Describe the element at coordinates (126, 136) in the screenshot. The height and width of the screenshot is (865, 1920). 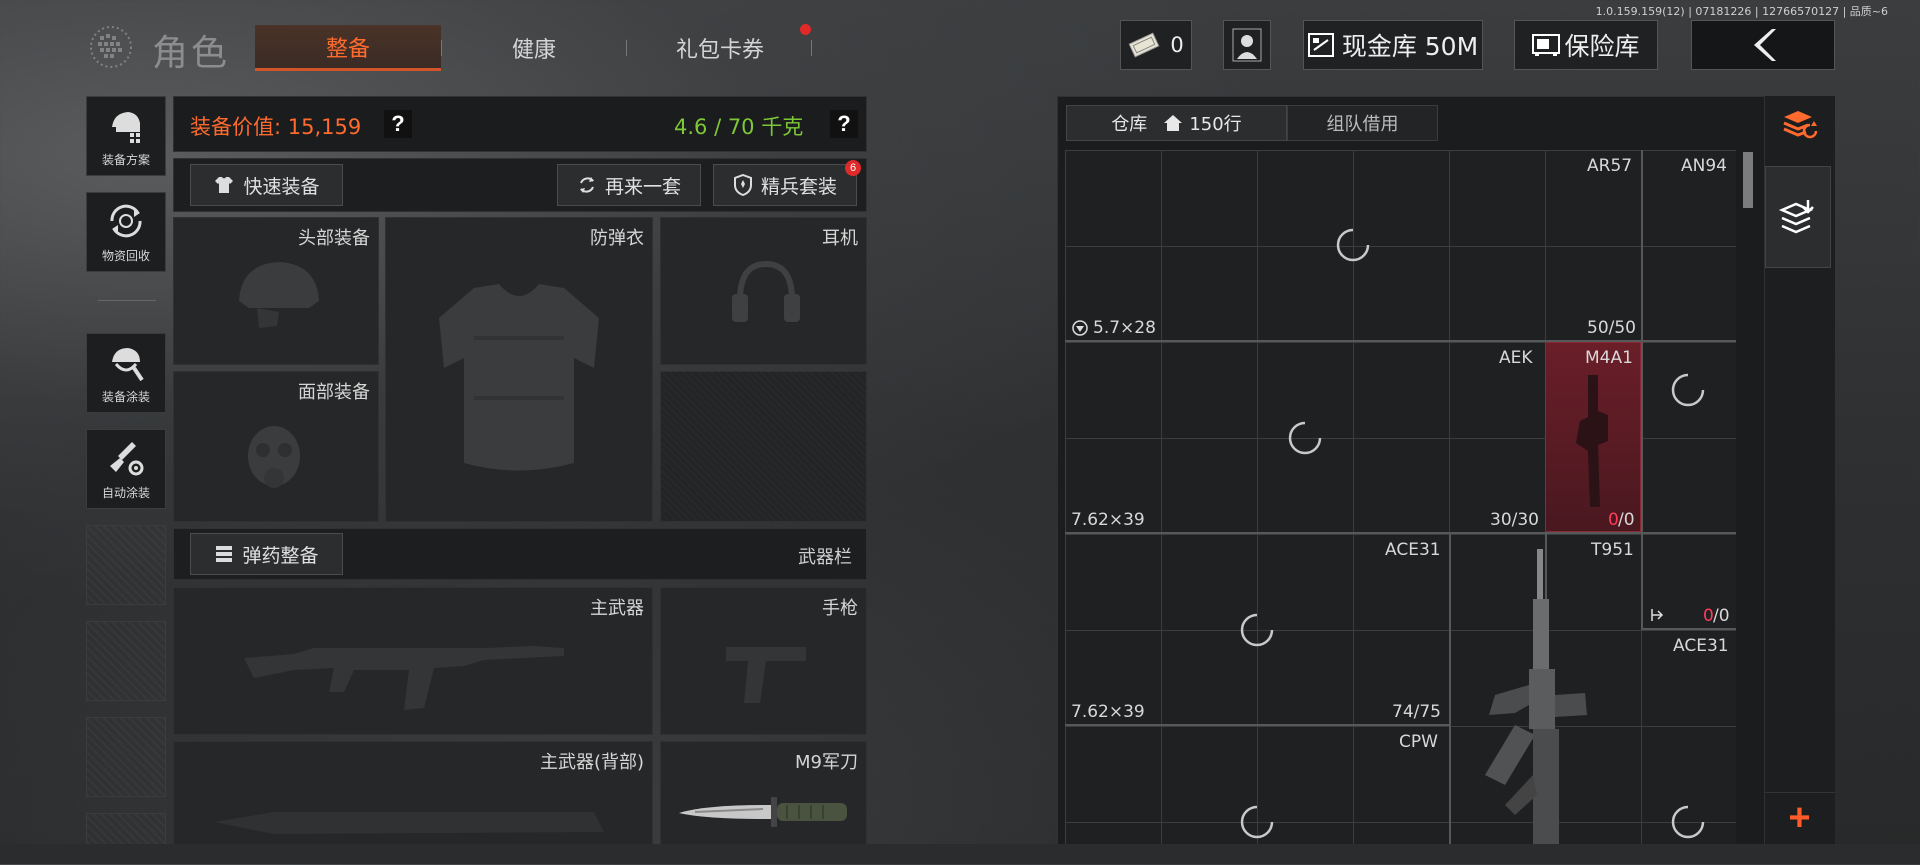
I see `sidebar-item-gear-plan: 装备方案` at that location.